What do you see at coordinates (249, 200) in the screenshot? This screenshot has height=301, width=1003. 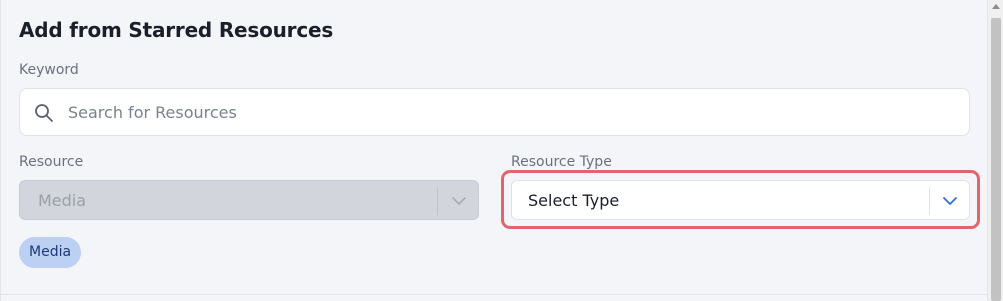 I see `resource-select: Media` at bounding box center [249, 200].